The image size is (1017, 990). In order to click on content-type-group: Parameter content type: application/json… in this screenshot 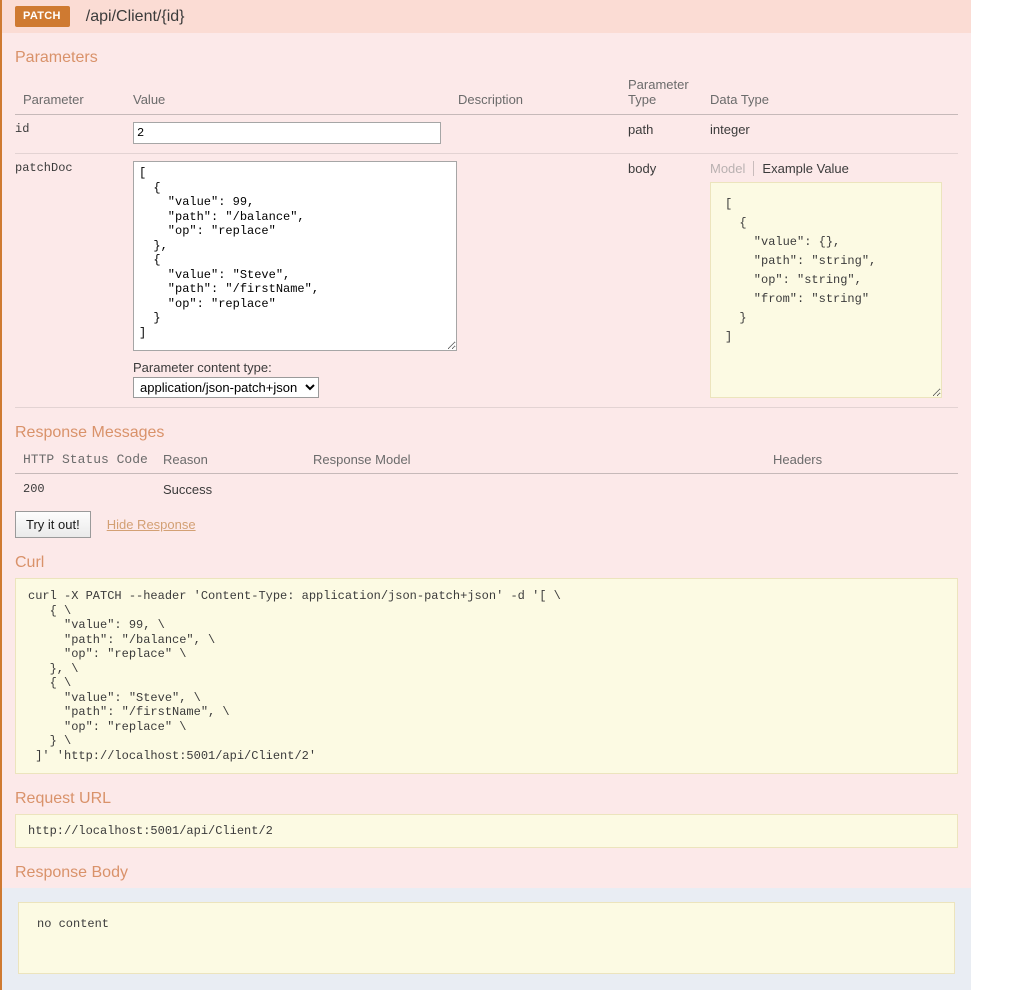, I will do `click(295, 379)`.